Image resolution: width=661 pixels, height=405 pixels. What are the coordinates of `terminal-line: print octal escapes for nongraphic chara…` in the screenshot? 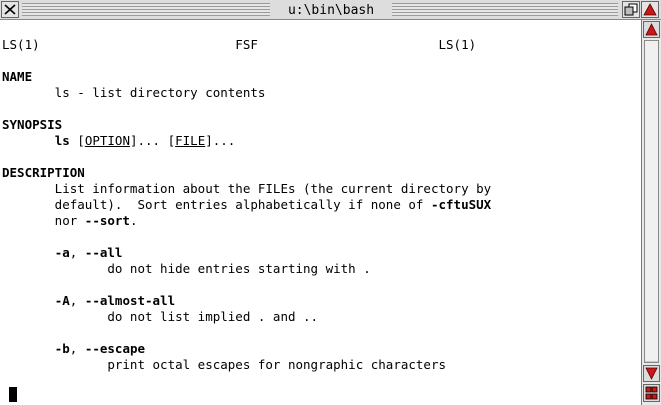 It's located at (224, 365).